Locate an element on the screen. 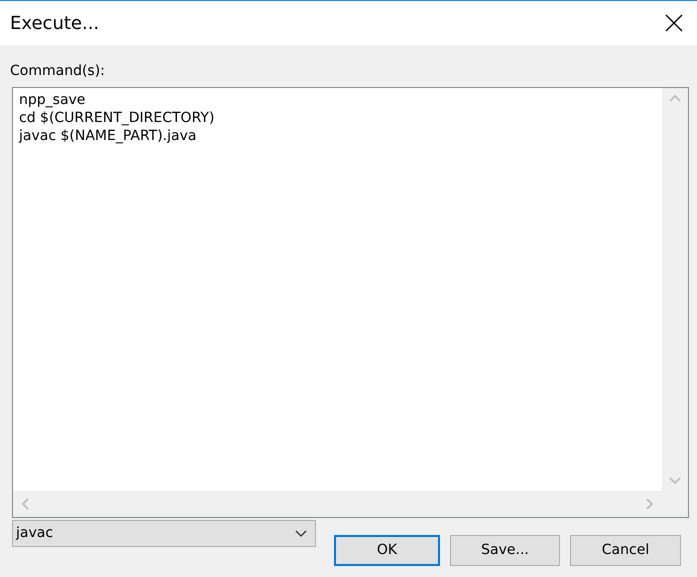  chevron-down-icon is located at coordinates (301, 533).